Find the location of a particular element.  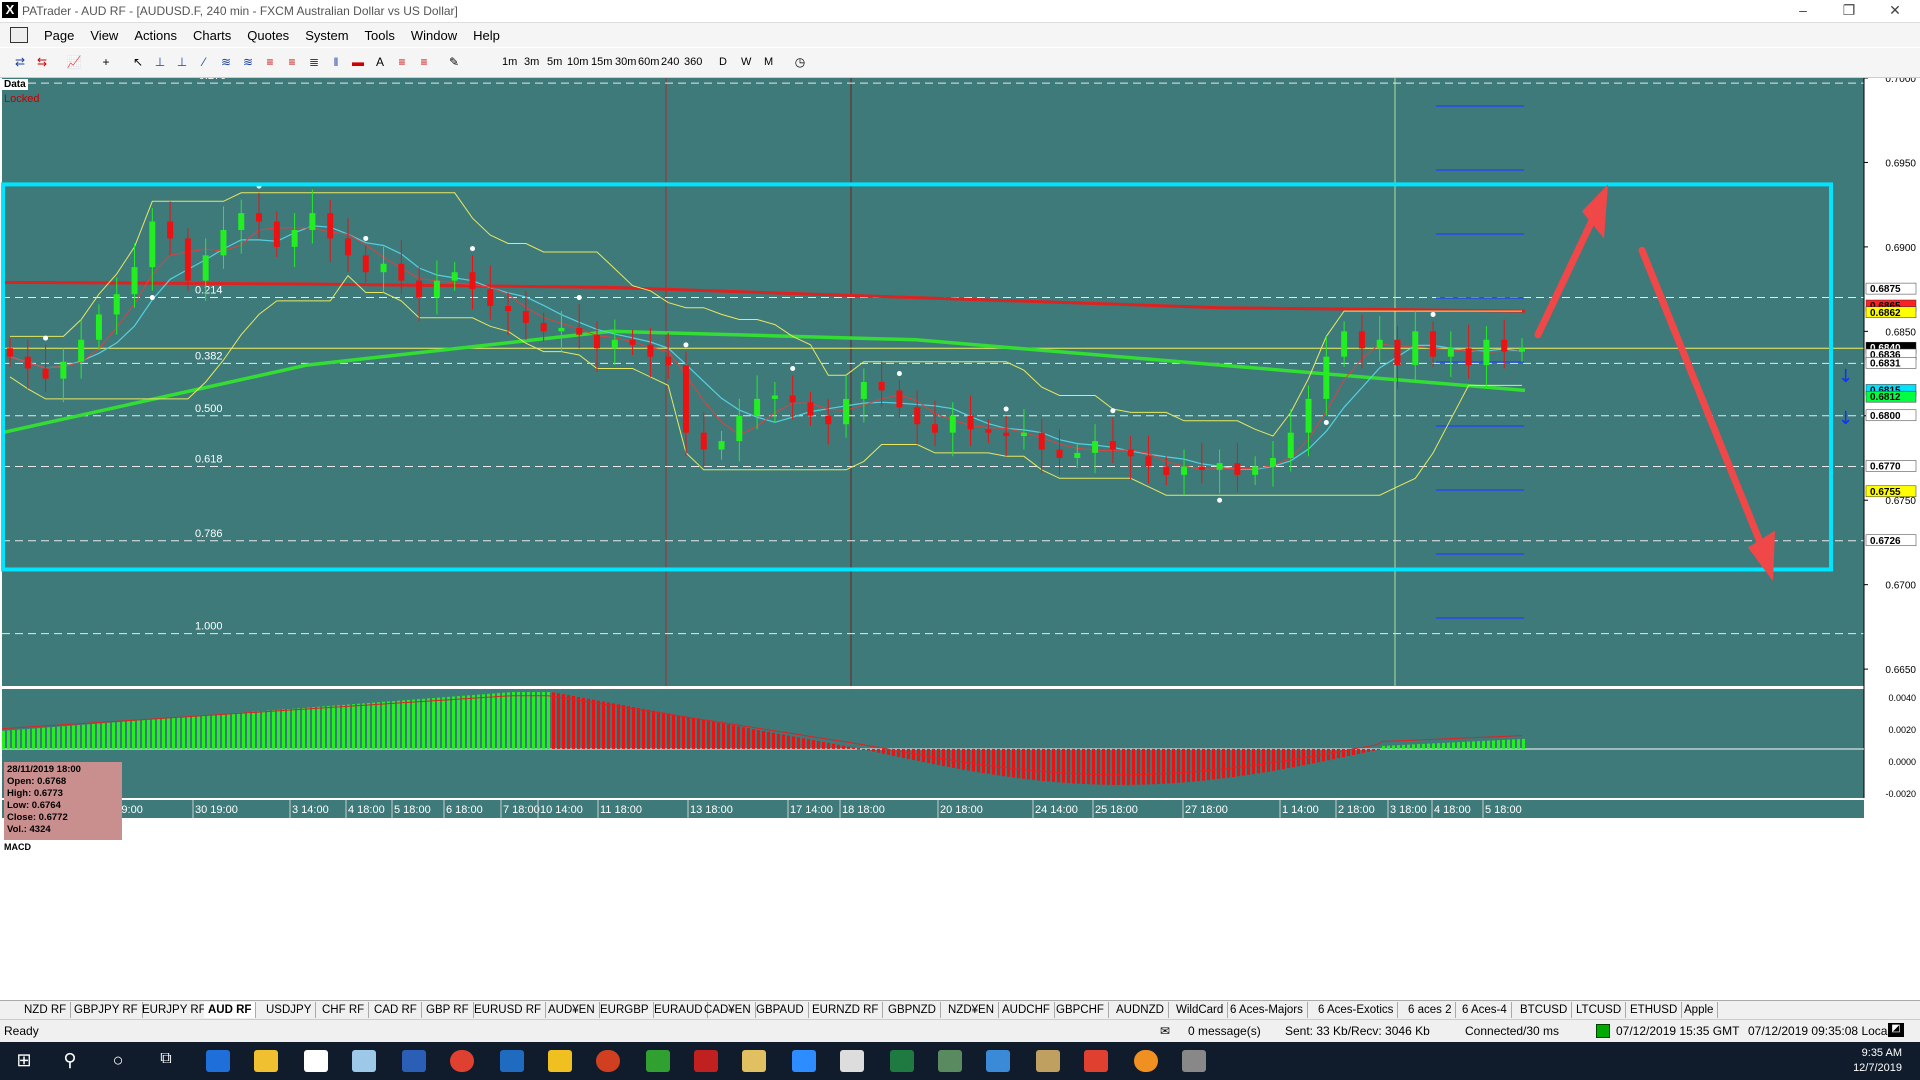

resize-icon: ◩ is located at coordinates (1896, 1030).